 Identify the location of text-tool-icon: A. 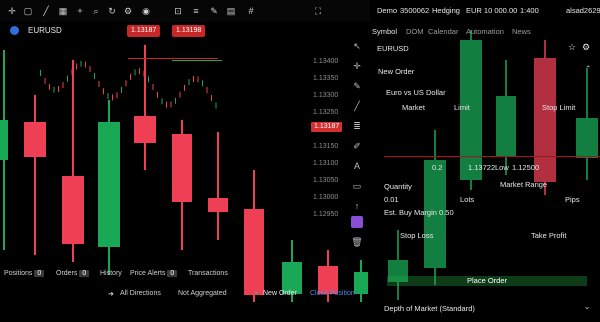
(357, 166).